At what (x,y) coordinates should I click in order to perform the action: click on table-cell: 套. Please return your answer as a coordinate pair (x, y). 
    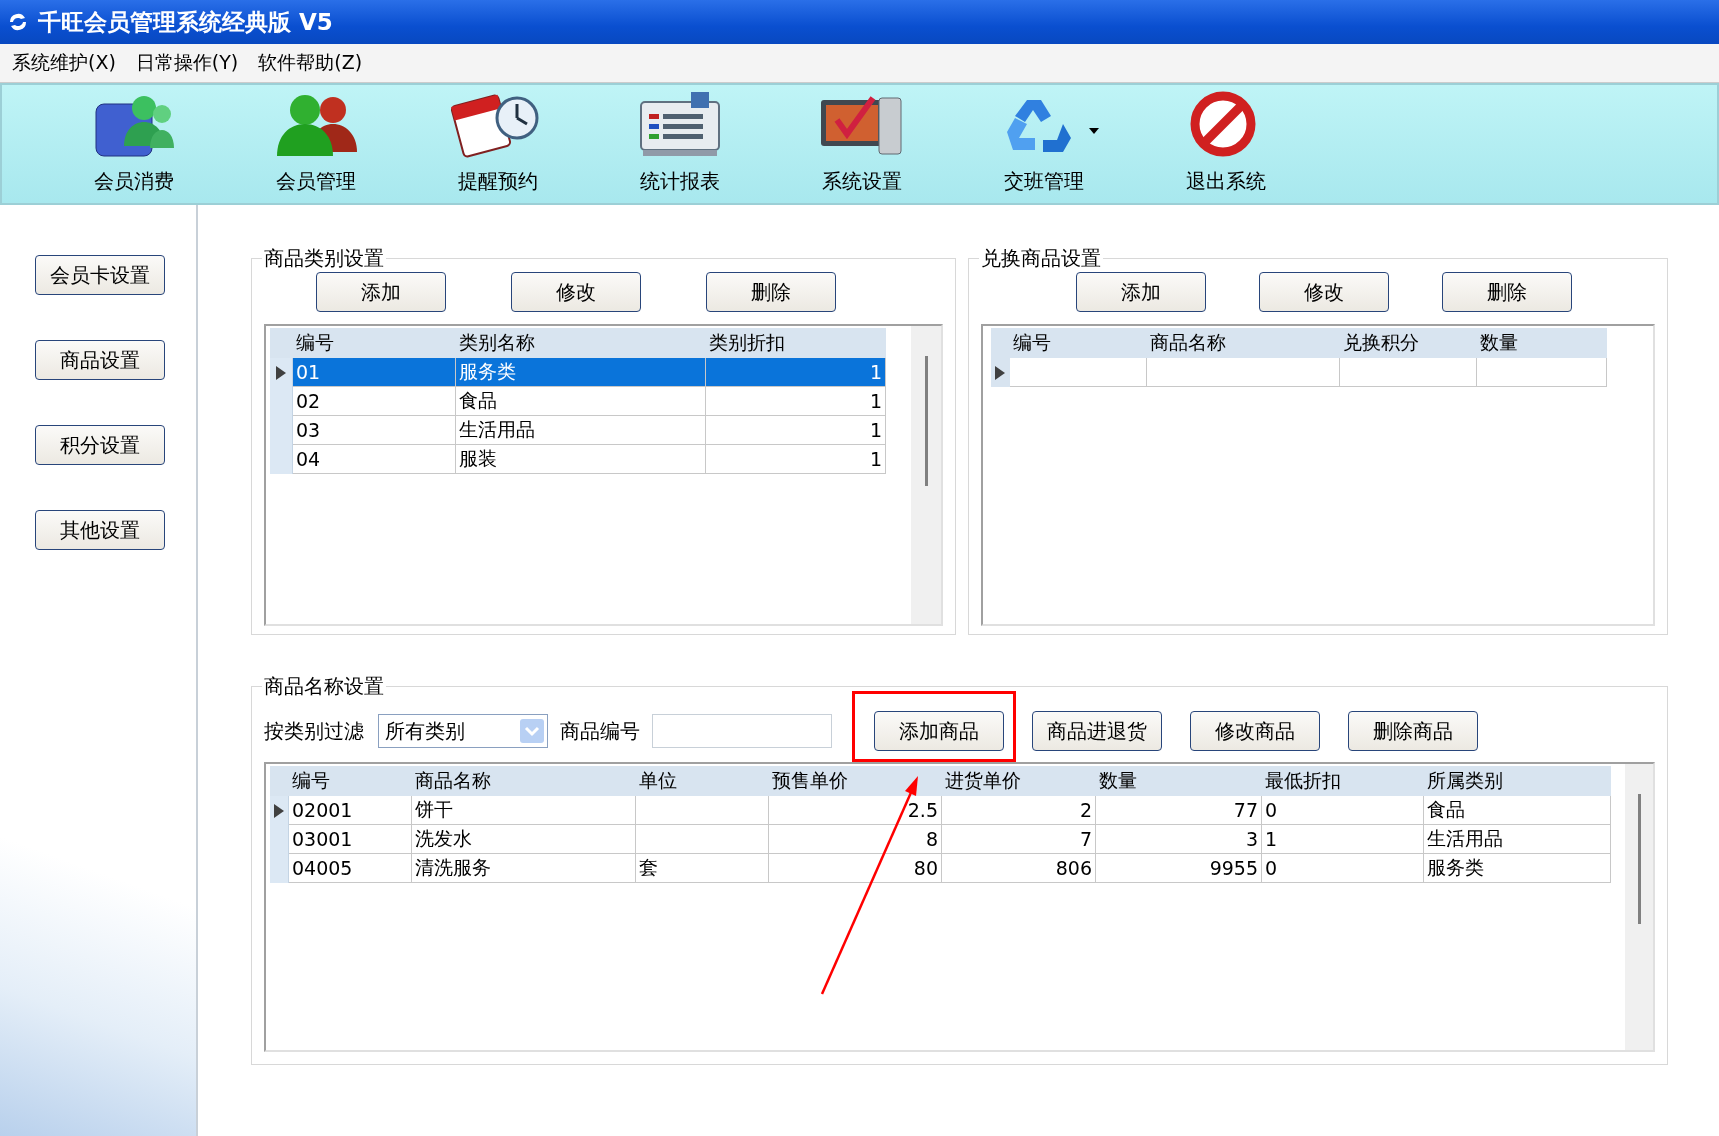
    Looking at the image, I should click on (702, 868).